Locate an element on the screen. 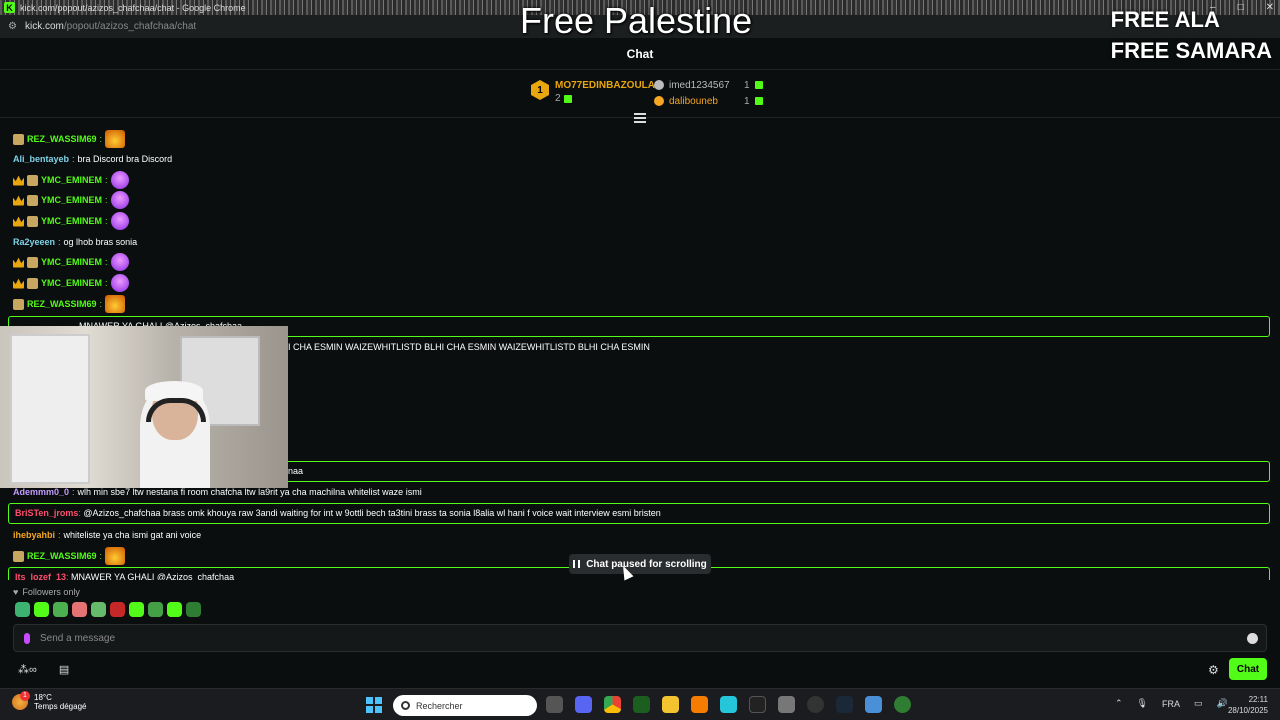  followers-only-indicator: ♥ Followers only is located at coordinates (46, 592).